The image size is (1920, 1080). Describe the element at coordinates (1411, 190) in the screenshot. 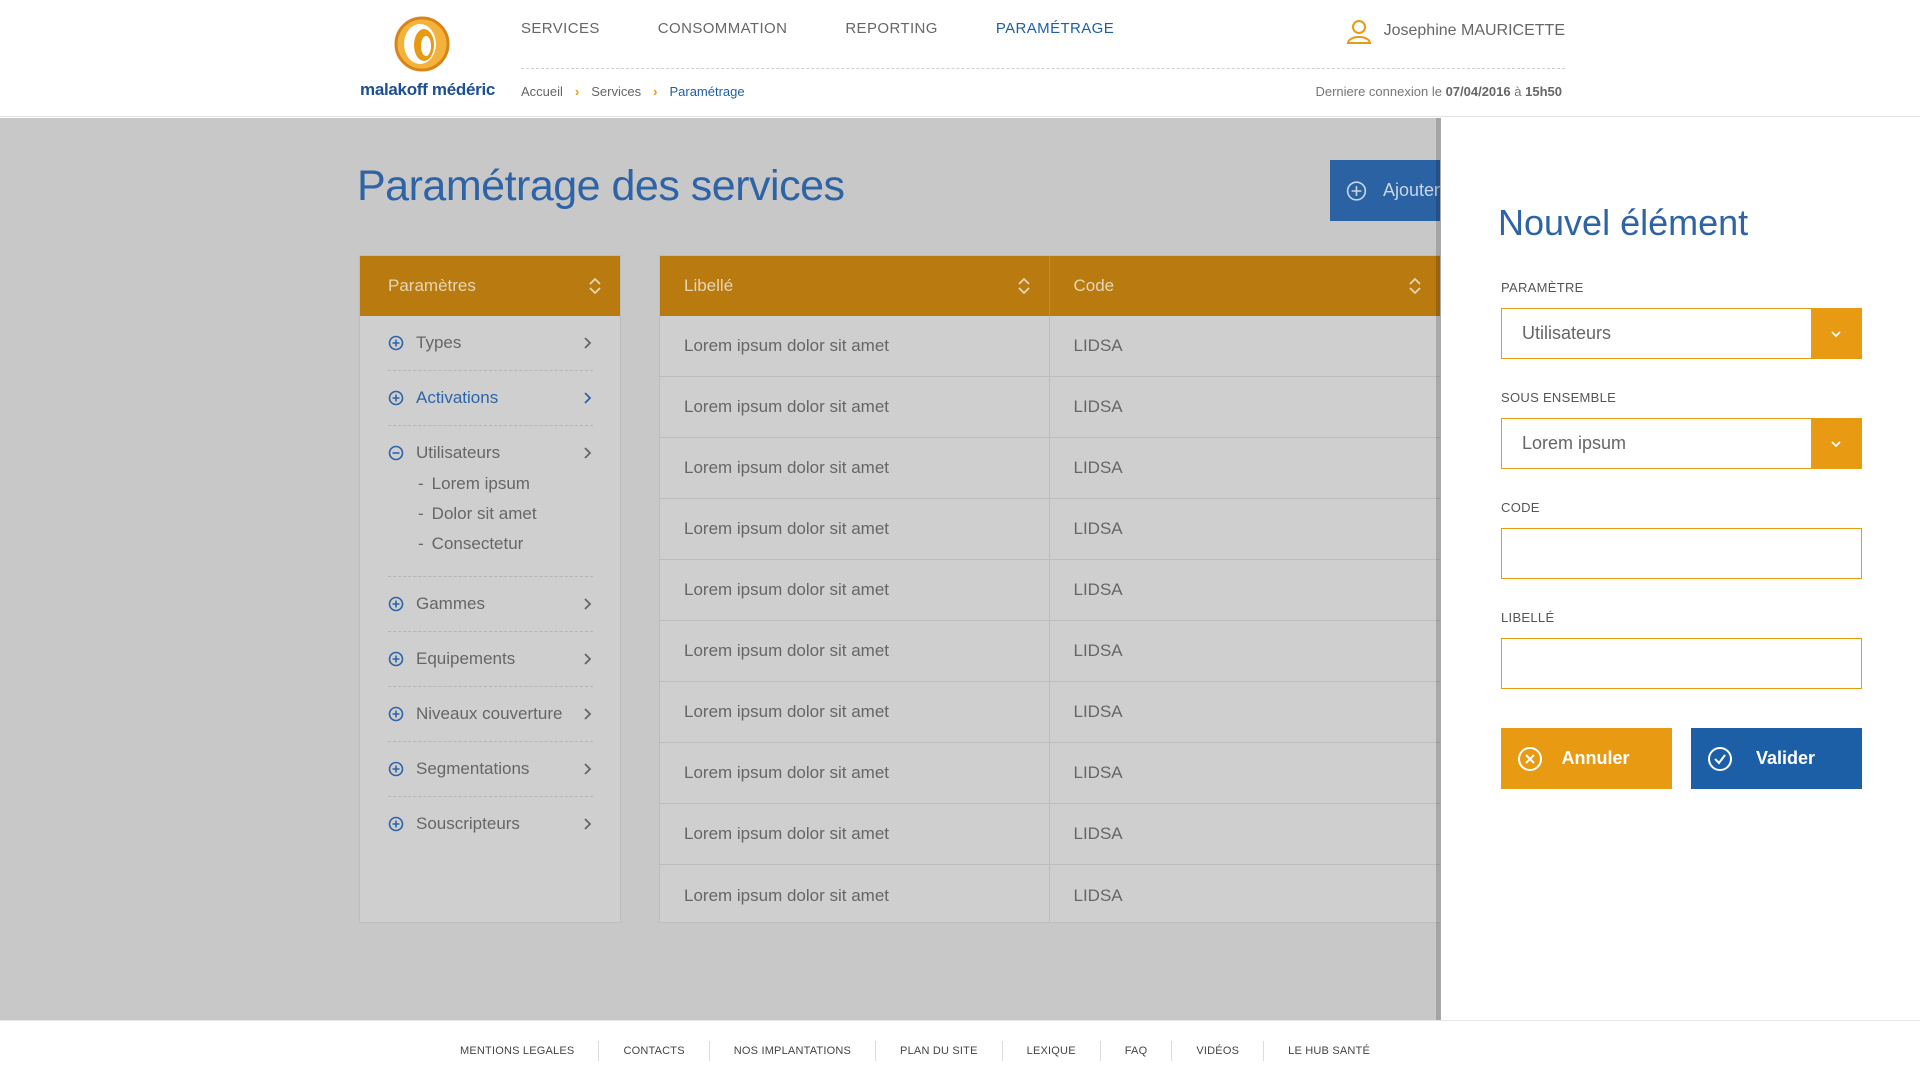

I see `add-button-label: Ajouter` at that location.